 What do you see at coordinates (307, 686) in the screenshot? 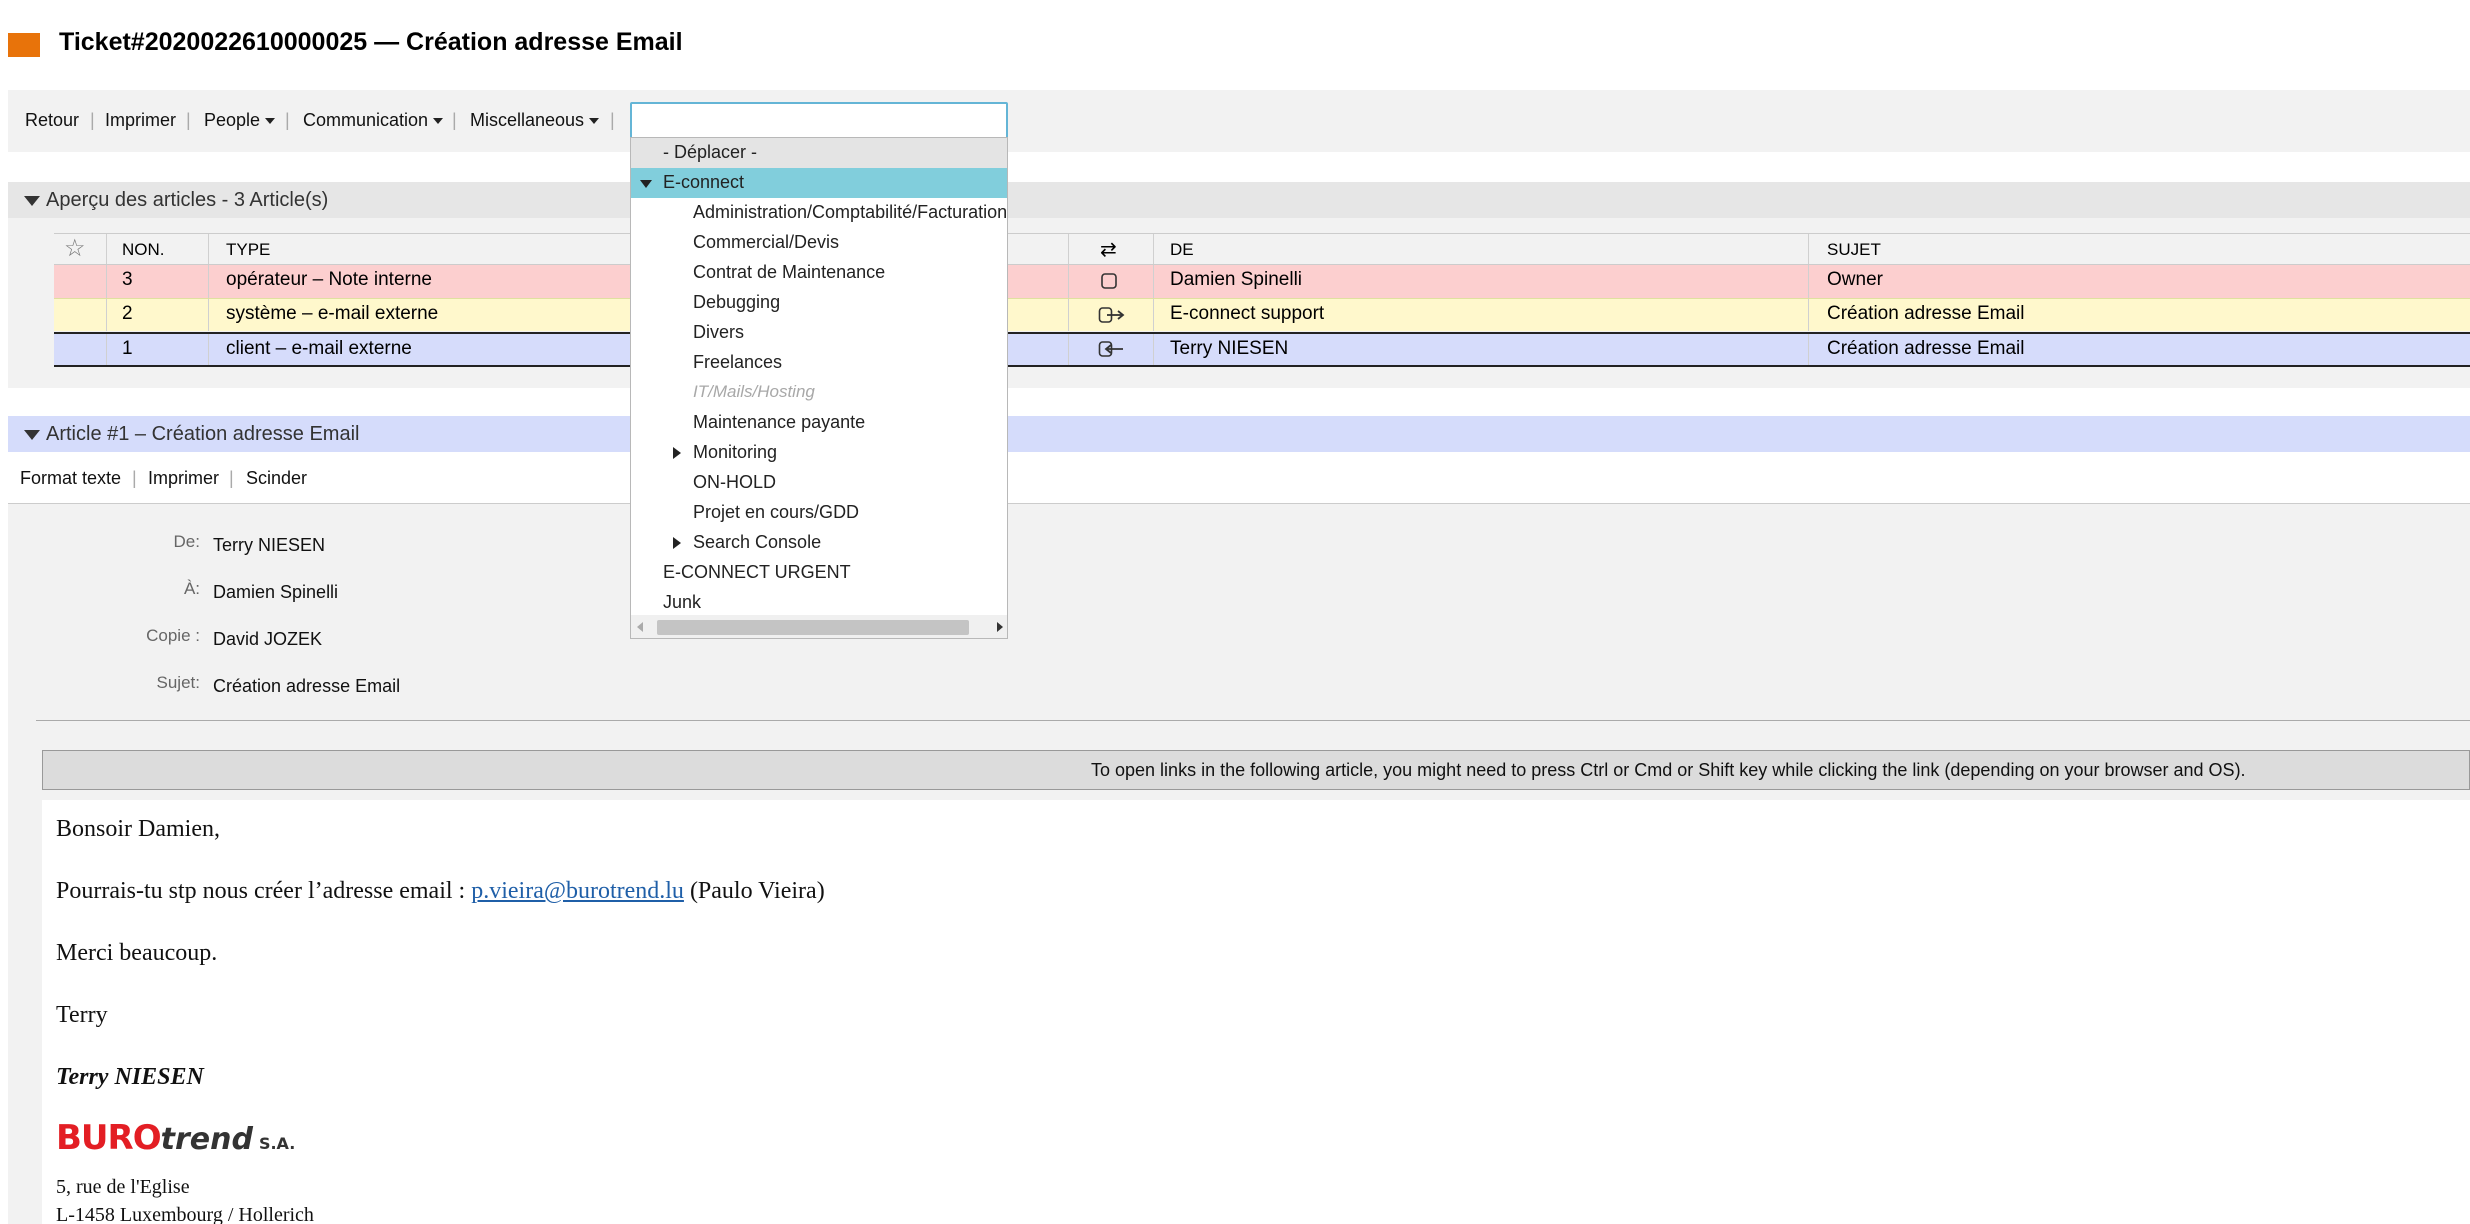
I see `meta-value-subject: Création adresse Email` at bounding box center [307, 686].